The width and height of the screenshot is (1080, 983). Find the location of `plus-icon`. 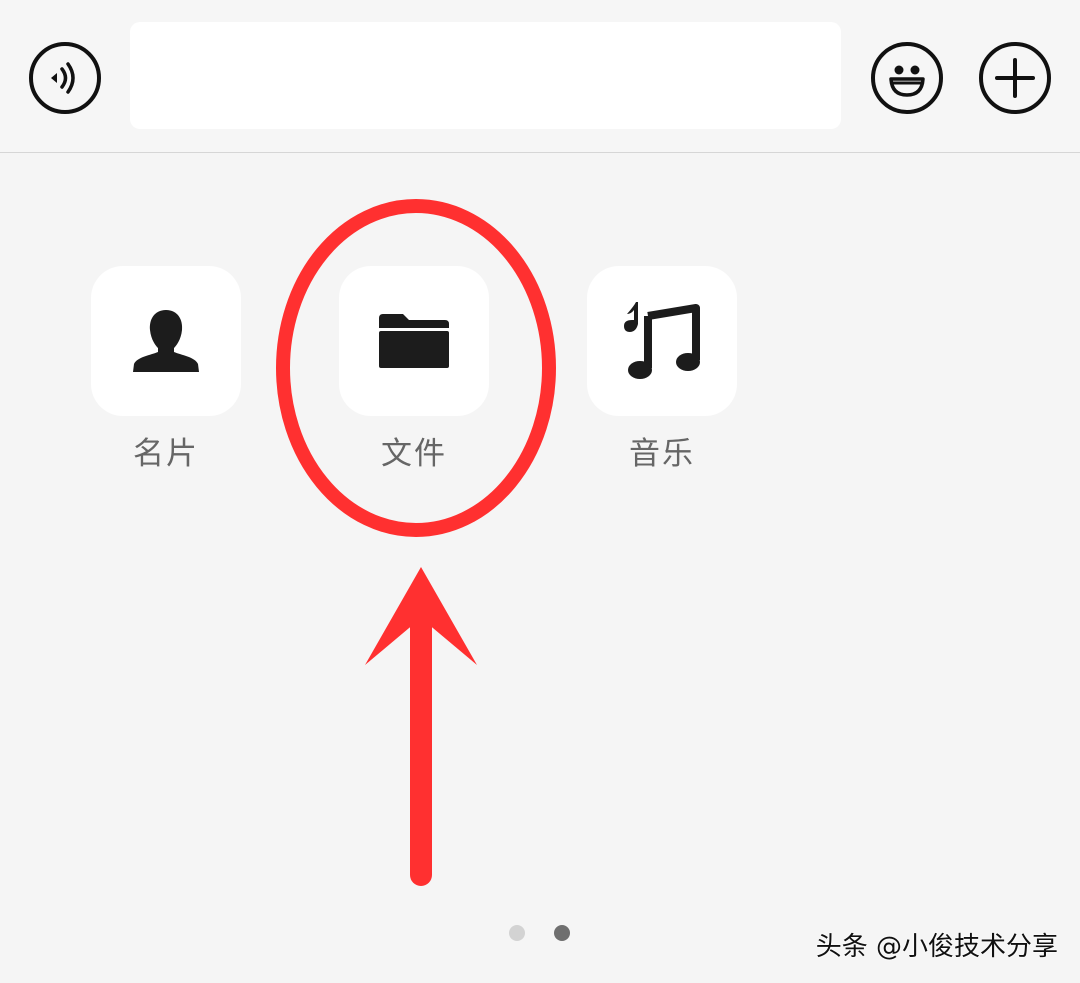

plus-icon is located at coordinates (1015, 78).